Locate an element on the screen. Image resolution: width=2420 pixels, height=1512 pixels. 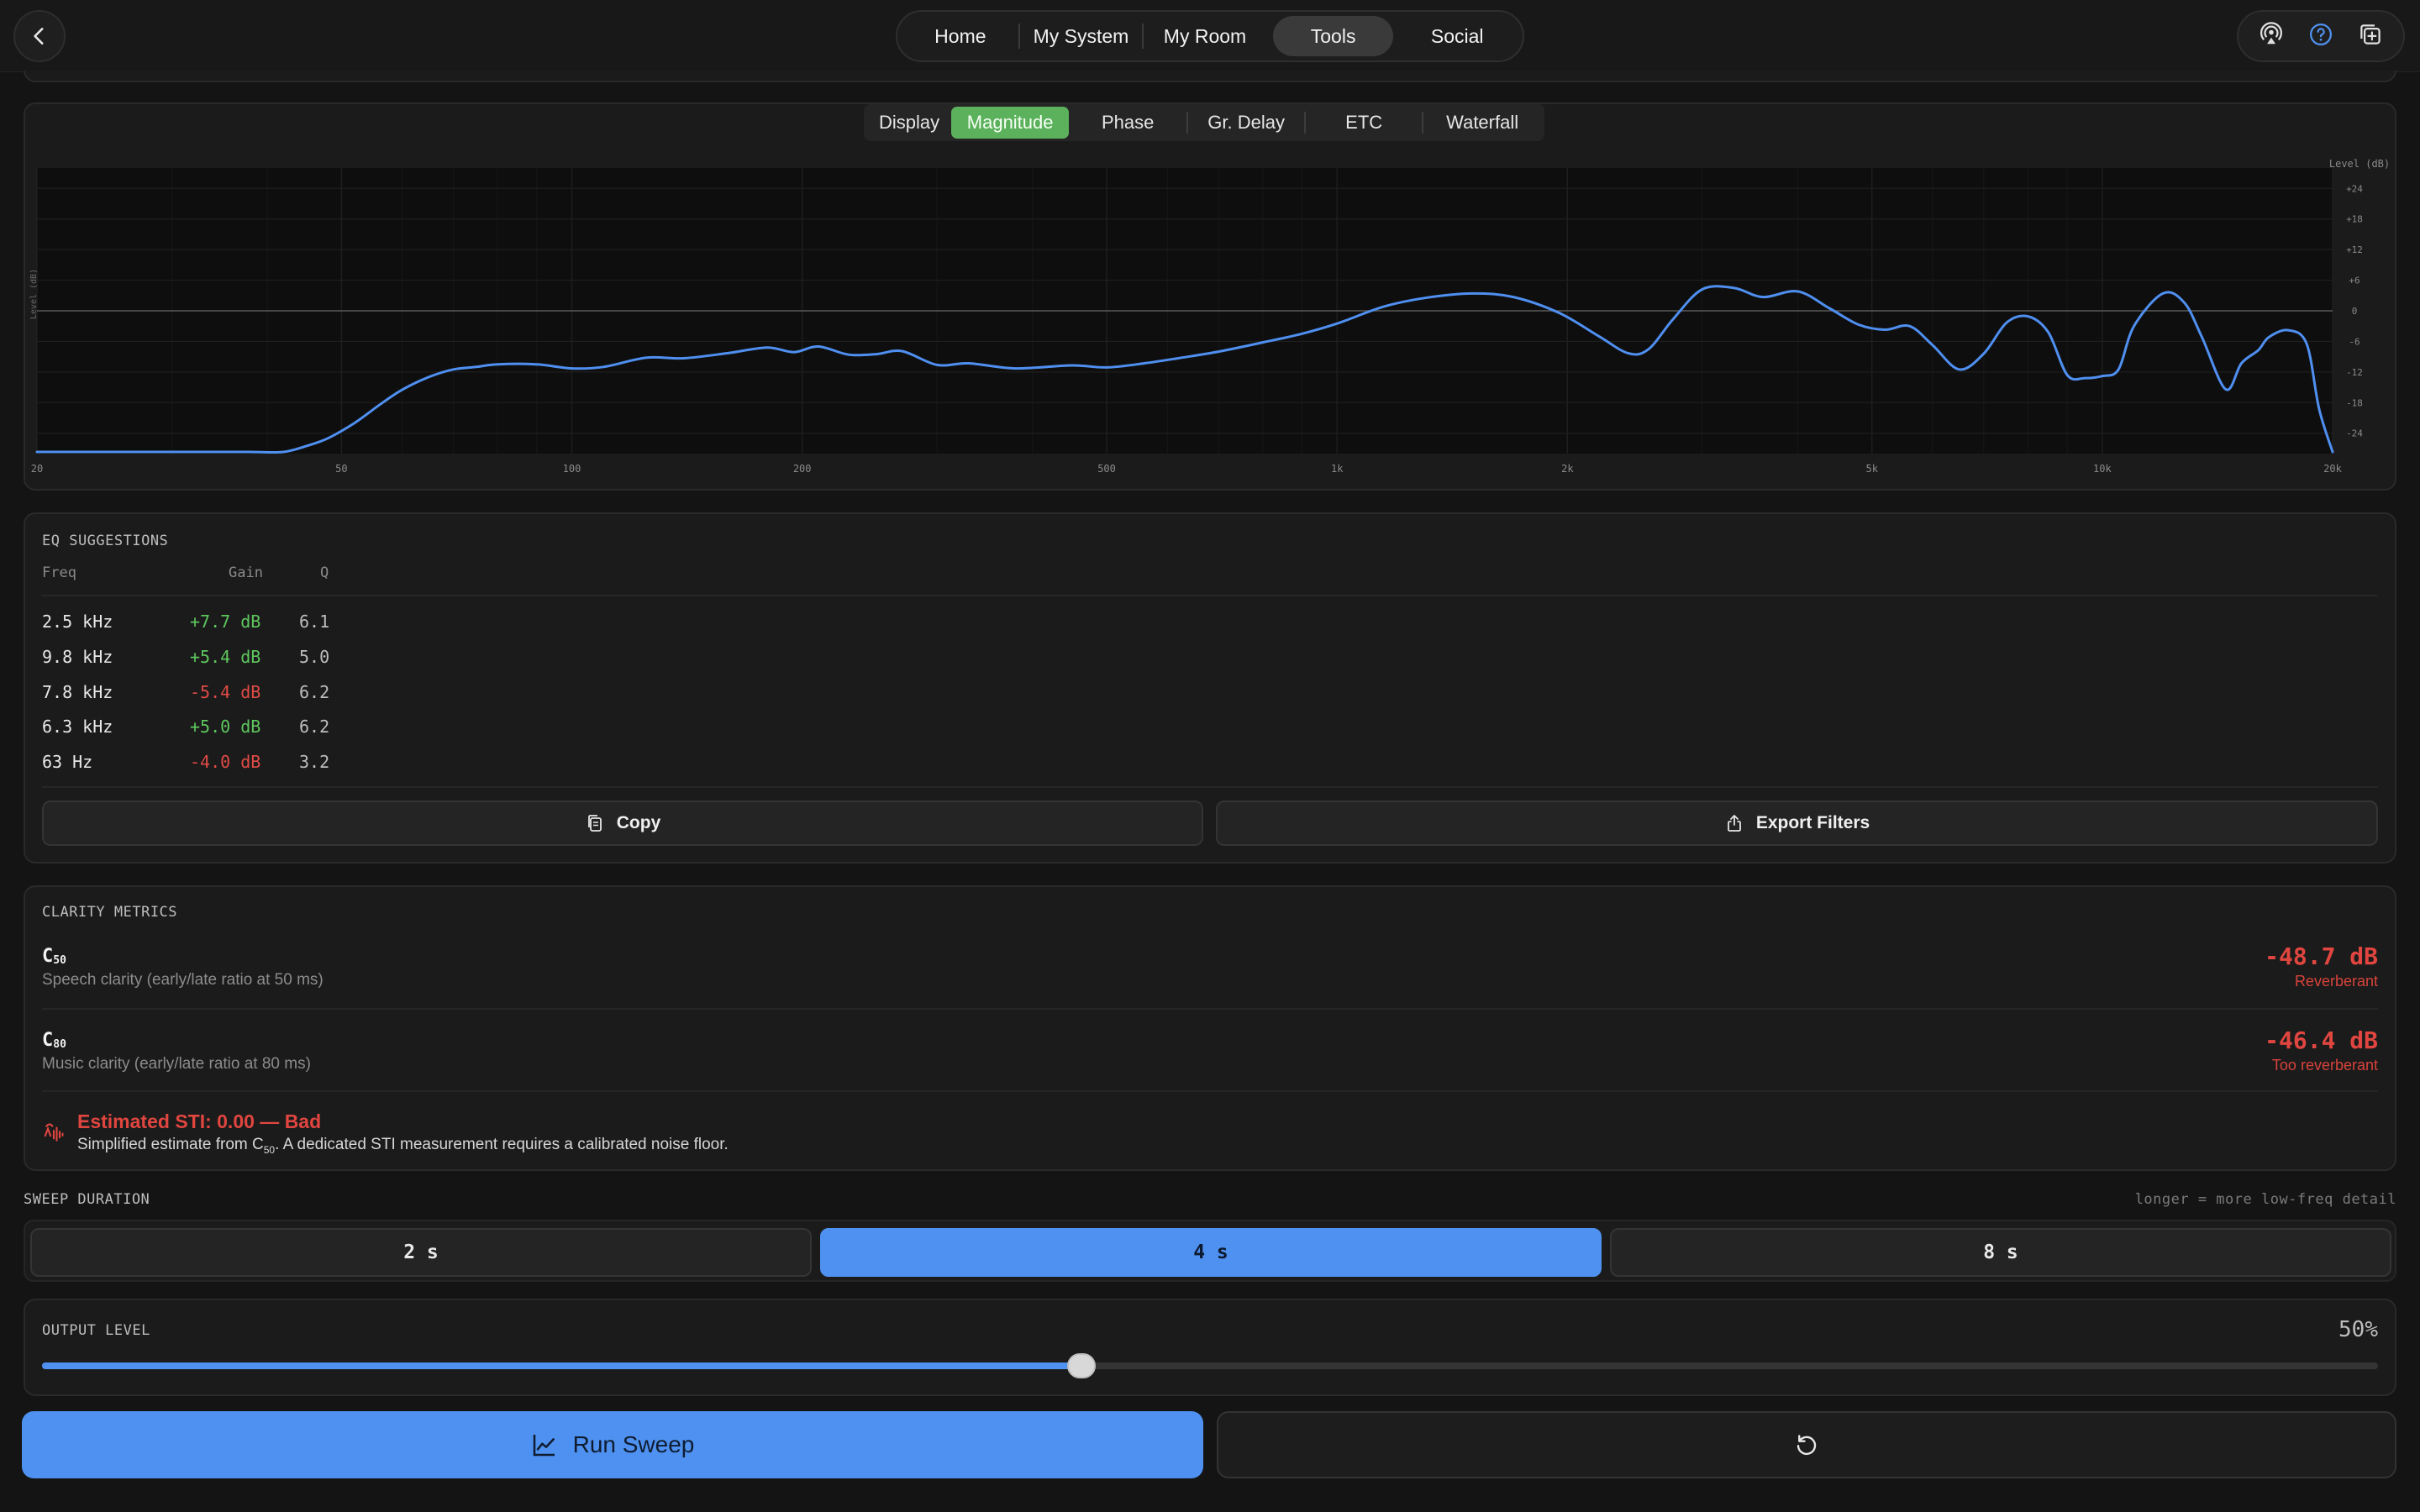
eq-row: 63 Hz -4.0 dB 3.2 is located at coordinates (210, 767).